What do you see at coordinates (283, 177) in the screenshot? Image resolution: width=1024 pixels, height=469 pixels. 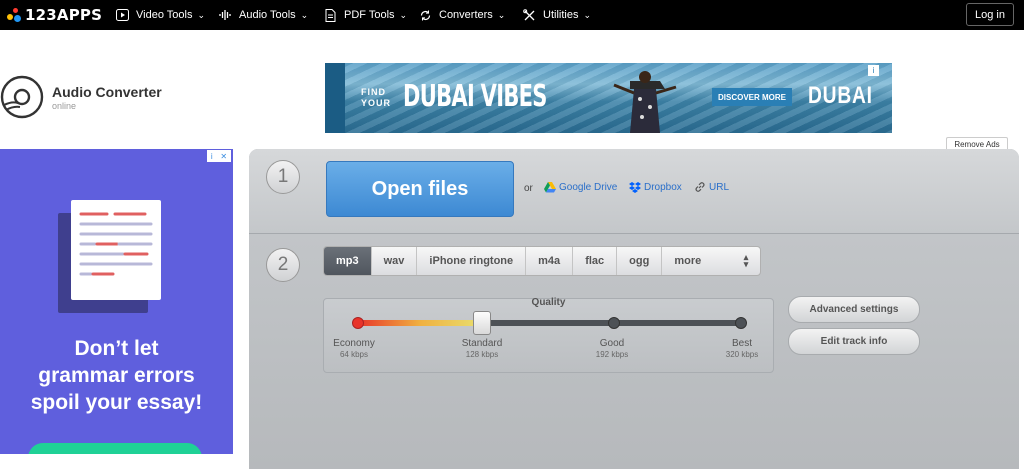 I see `step-number-1: 1` at bounding box center [283, 177].